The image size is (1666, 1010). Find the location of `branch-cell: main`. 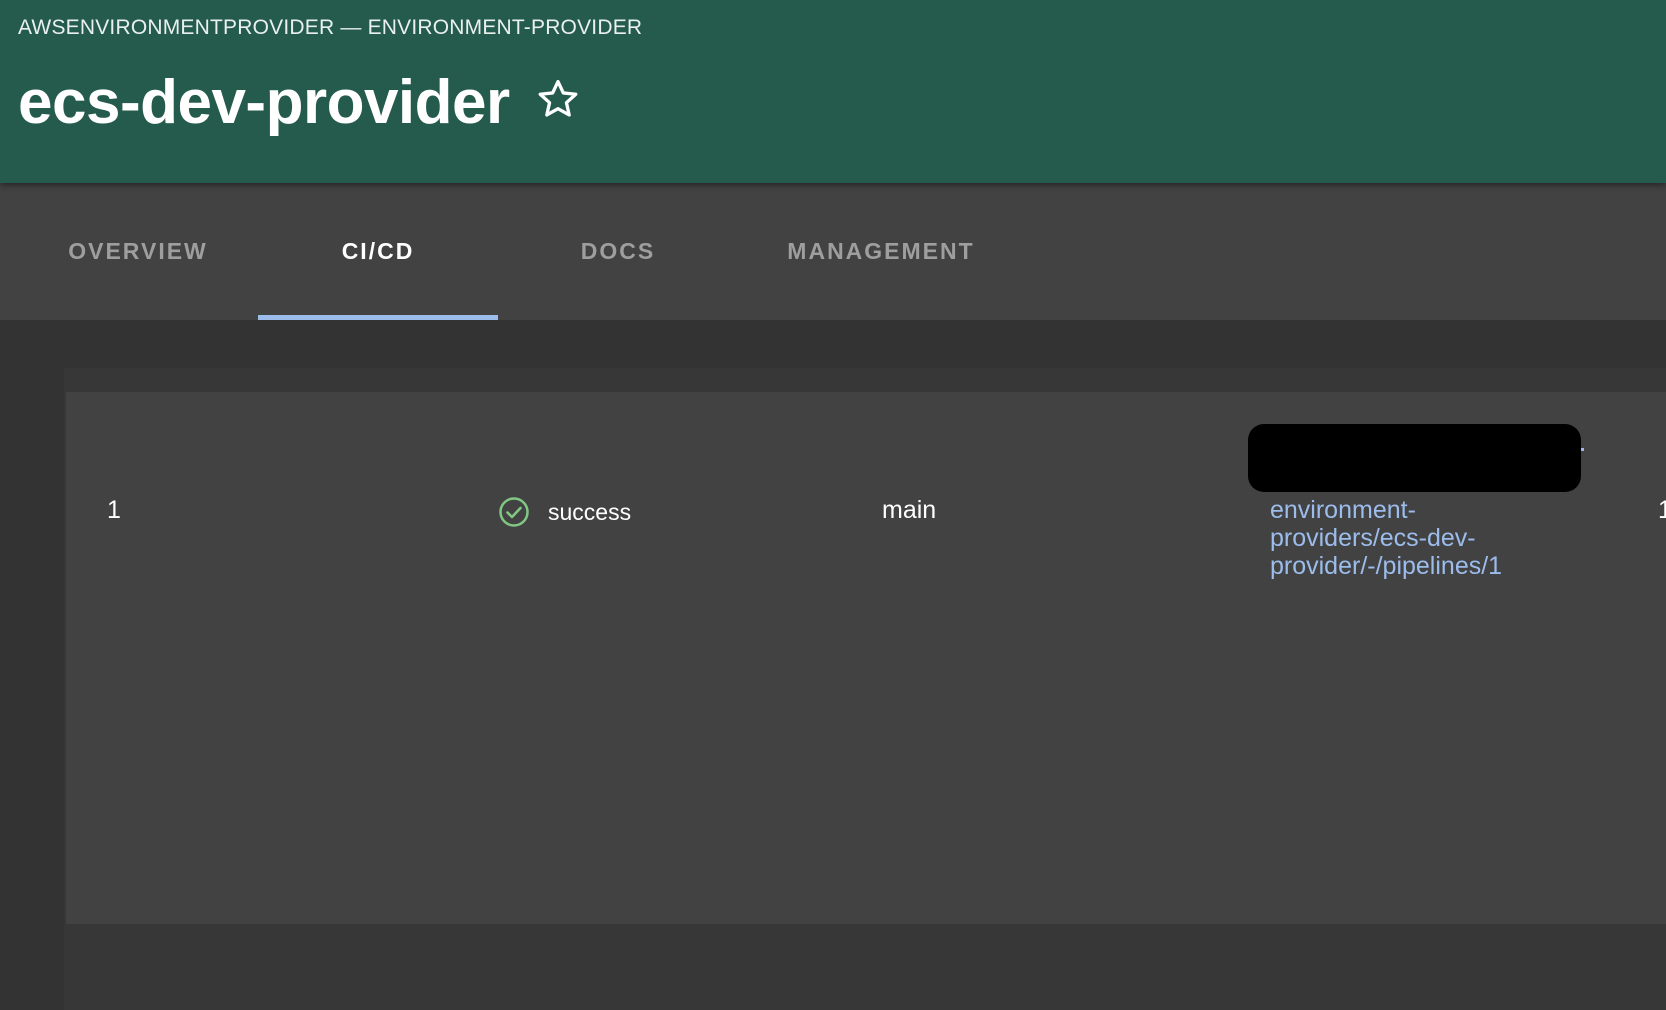

branch-cell: main is located at coordinates (909, 510).